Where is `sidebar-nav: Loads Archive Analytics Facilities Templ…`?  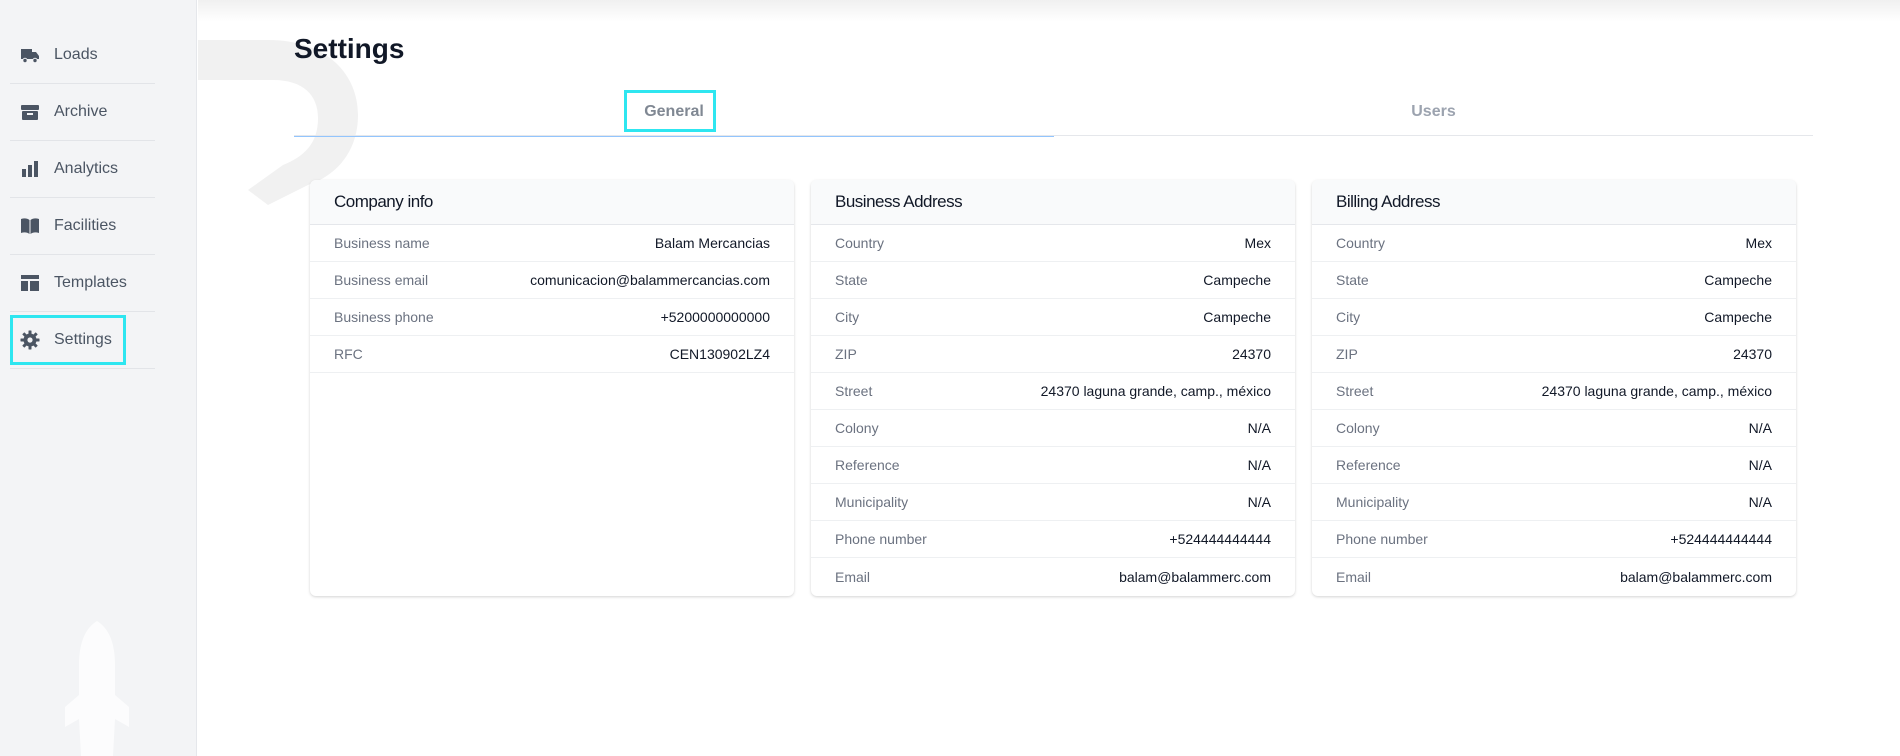
sidebar-nav: Loads Archive Analytics Facilities Templ… is located at coordinates (82, 198).